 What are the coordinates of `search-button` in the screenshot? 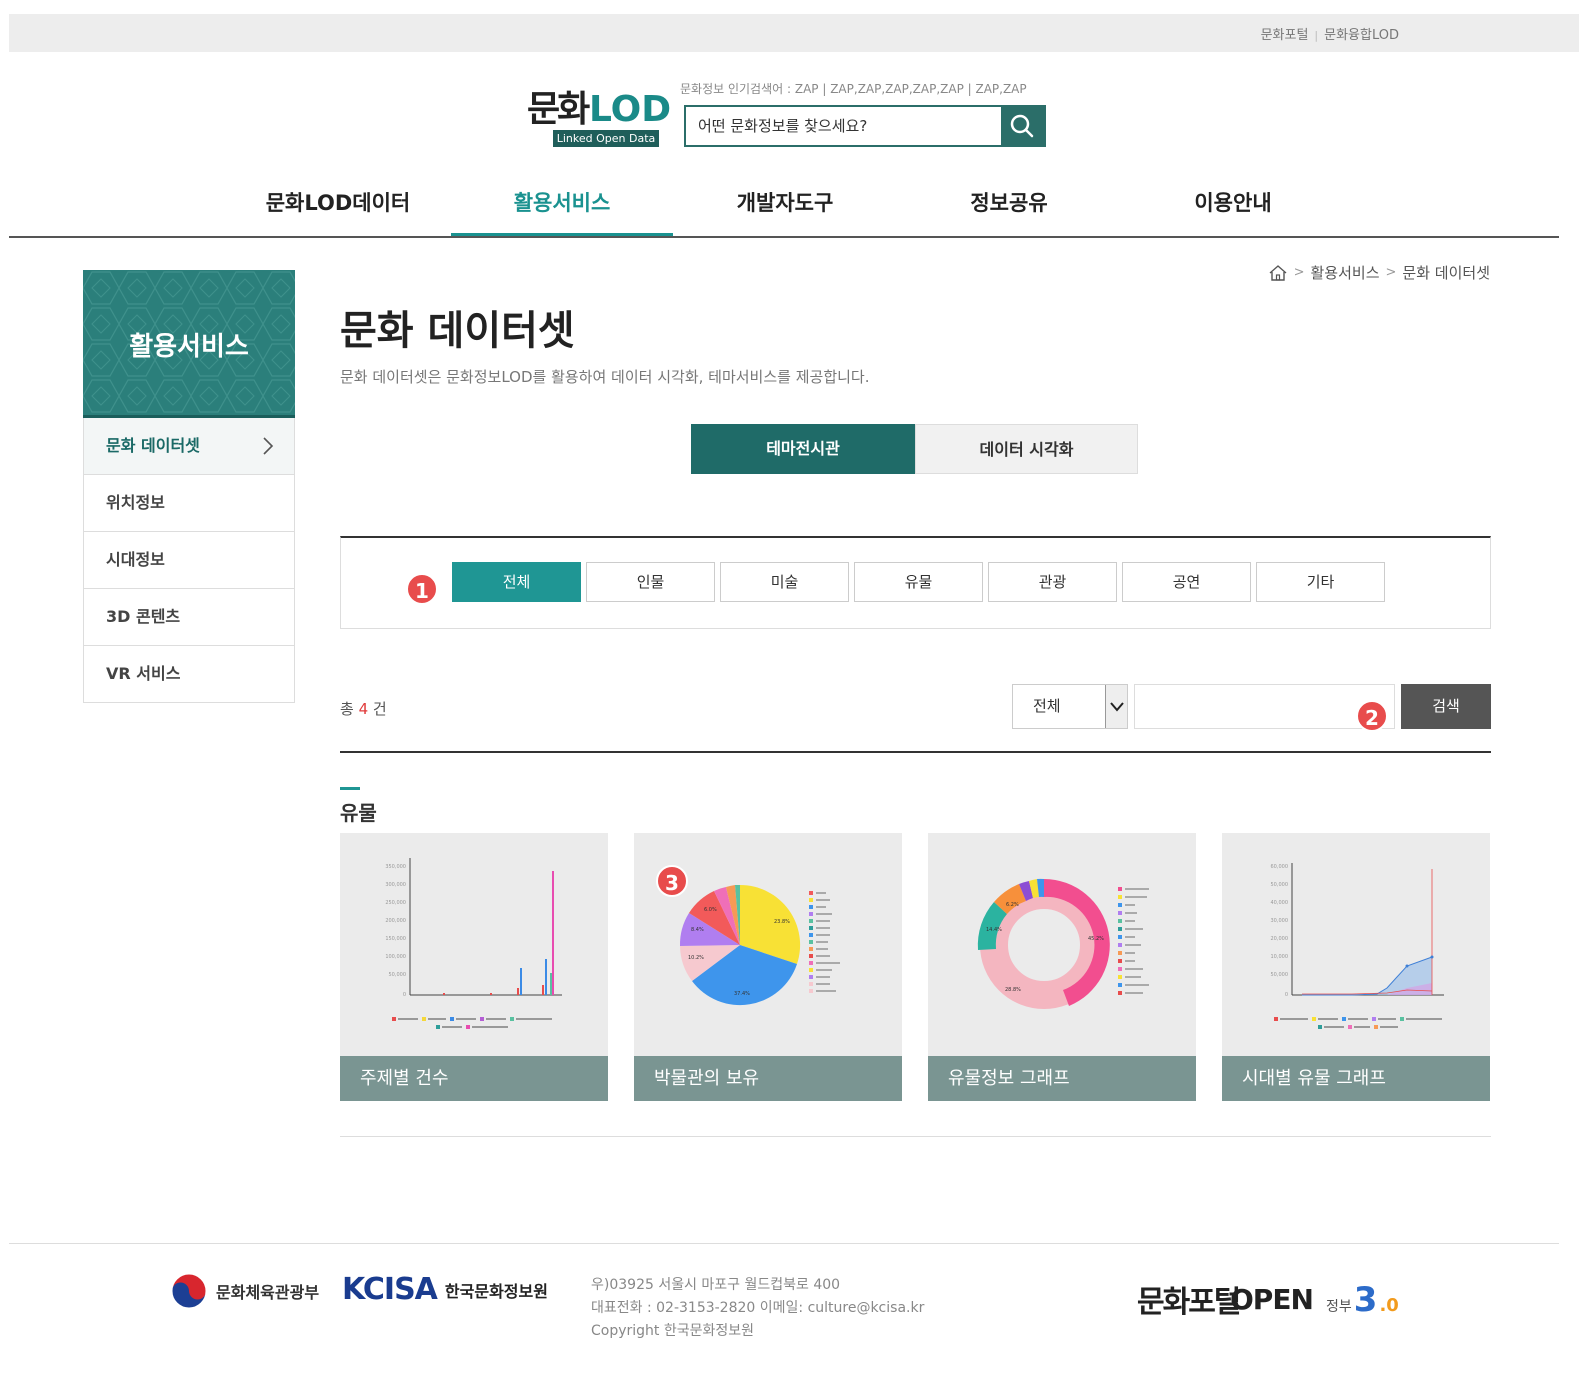 It's located at (1022, 126).